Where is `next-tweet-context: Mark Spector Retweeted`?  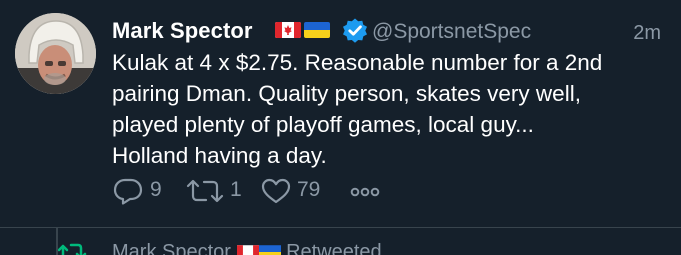
next-tweet-context: Mark Spector Retweeted is located at coordinates (340, 241).